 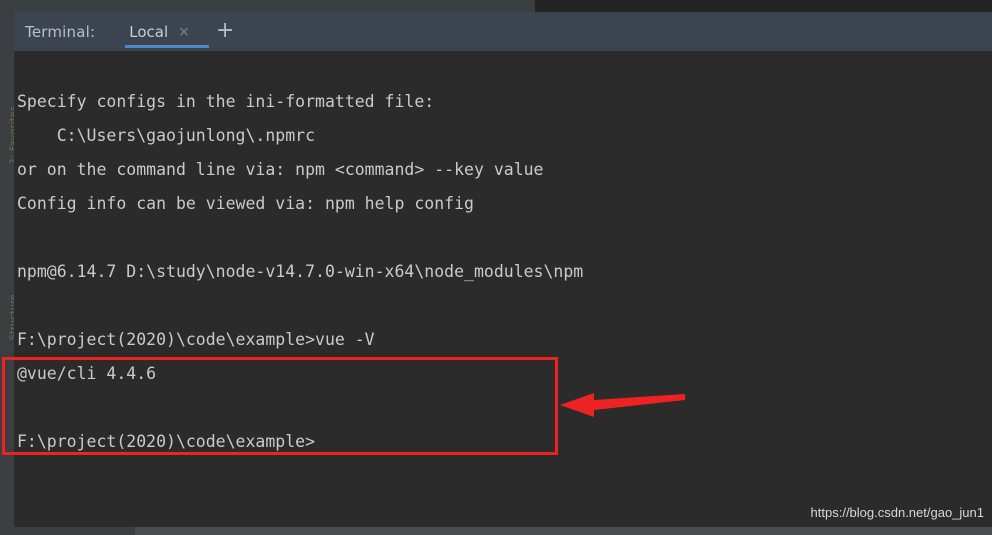 I want to click on tab-local-label: Local, so click(x=149, y=31).